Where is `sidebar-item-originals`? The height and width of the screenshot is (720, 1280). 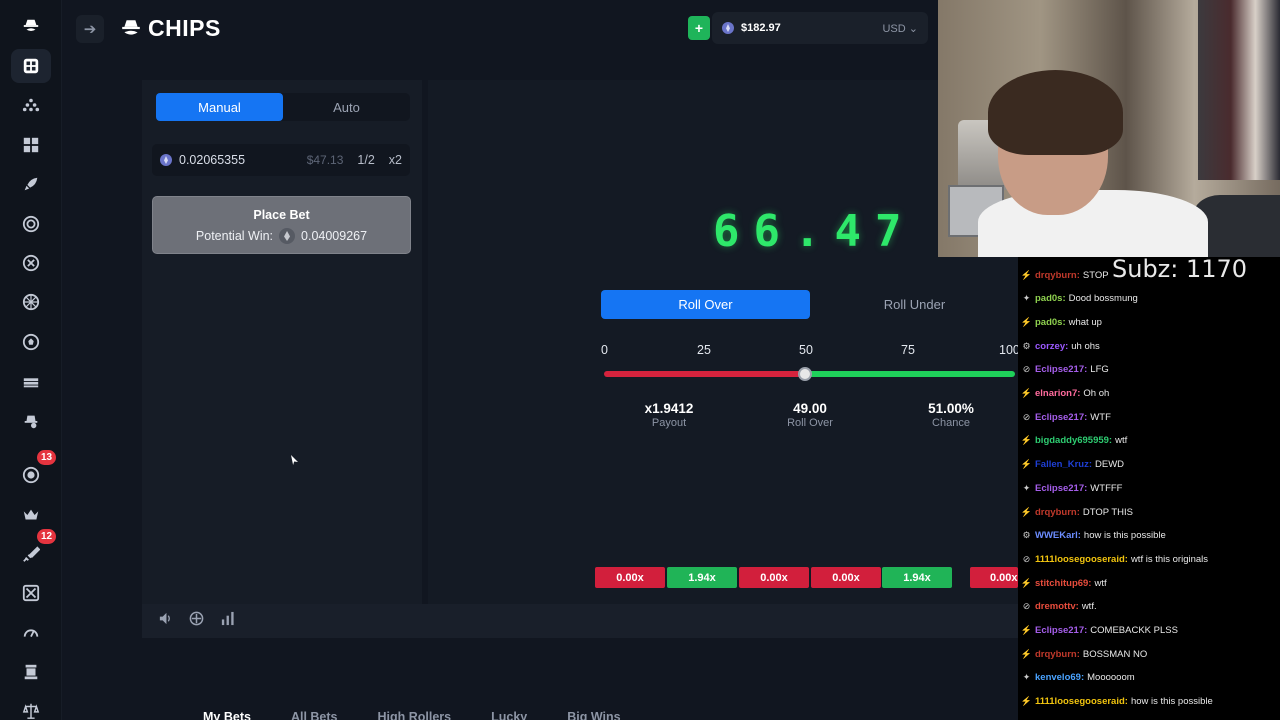
sidebar-item-originals is located at coordinates (31, 421).